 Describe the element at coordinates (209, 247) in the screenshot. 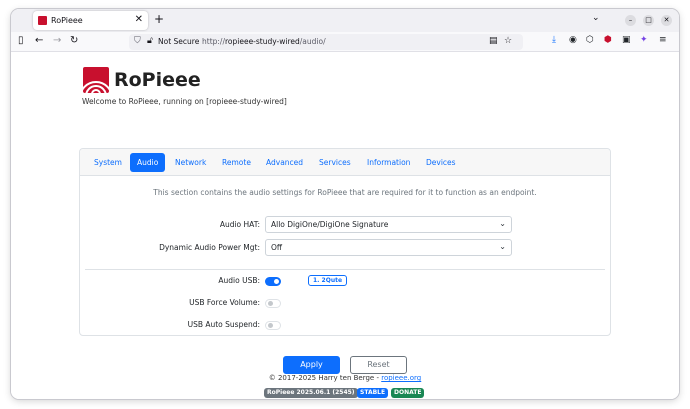

I see `power-mgt-label: Dynamic Audio Power Mgt:` at that location.